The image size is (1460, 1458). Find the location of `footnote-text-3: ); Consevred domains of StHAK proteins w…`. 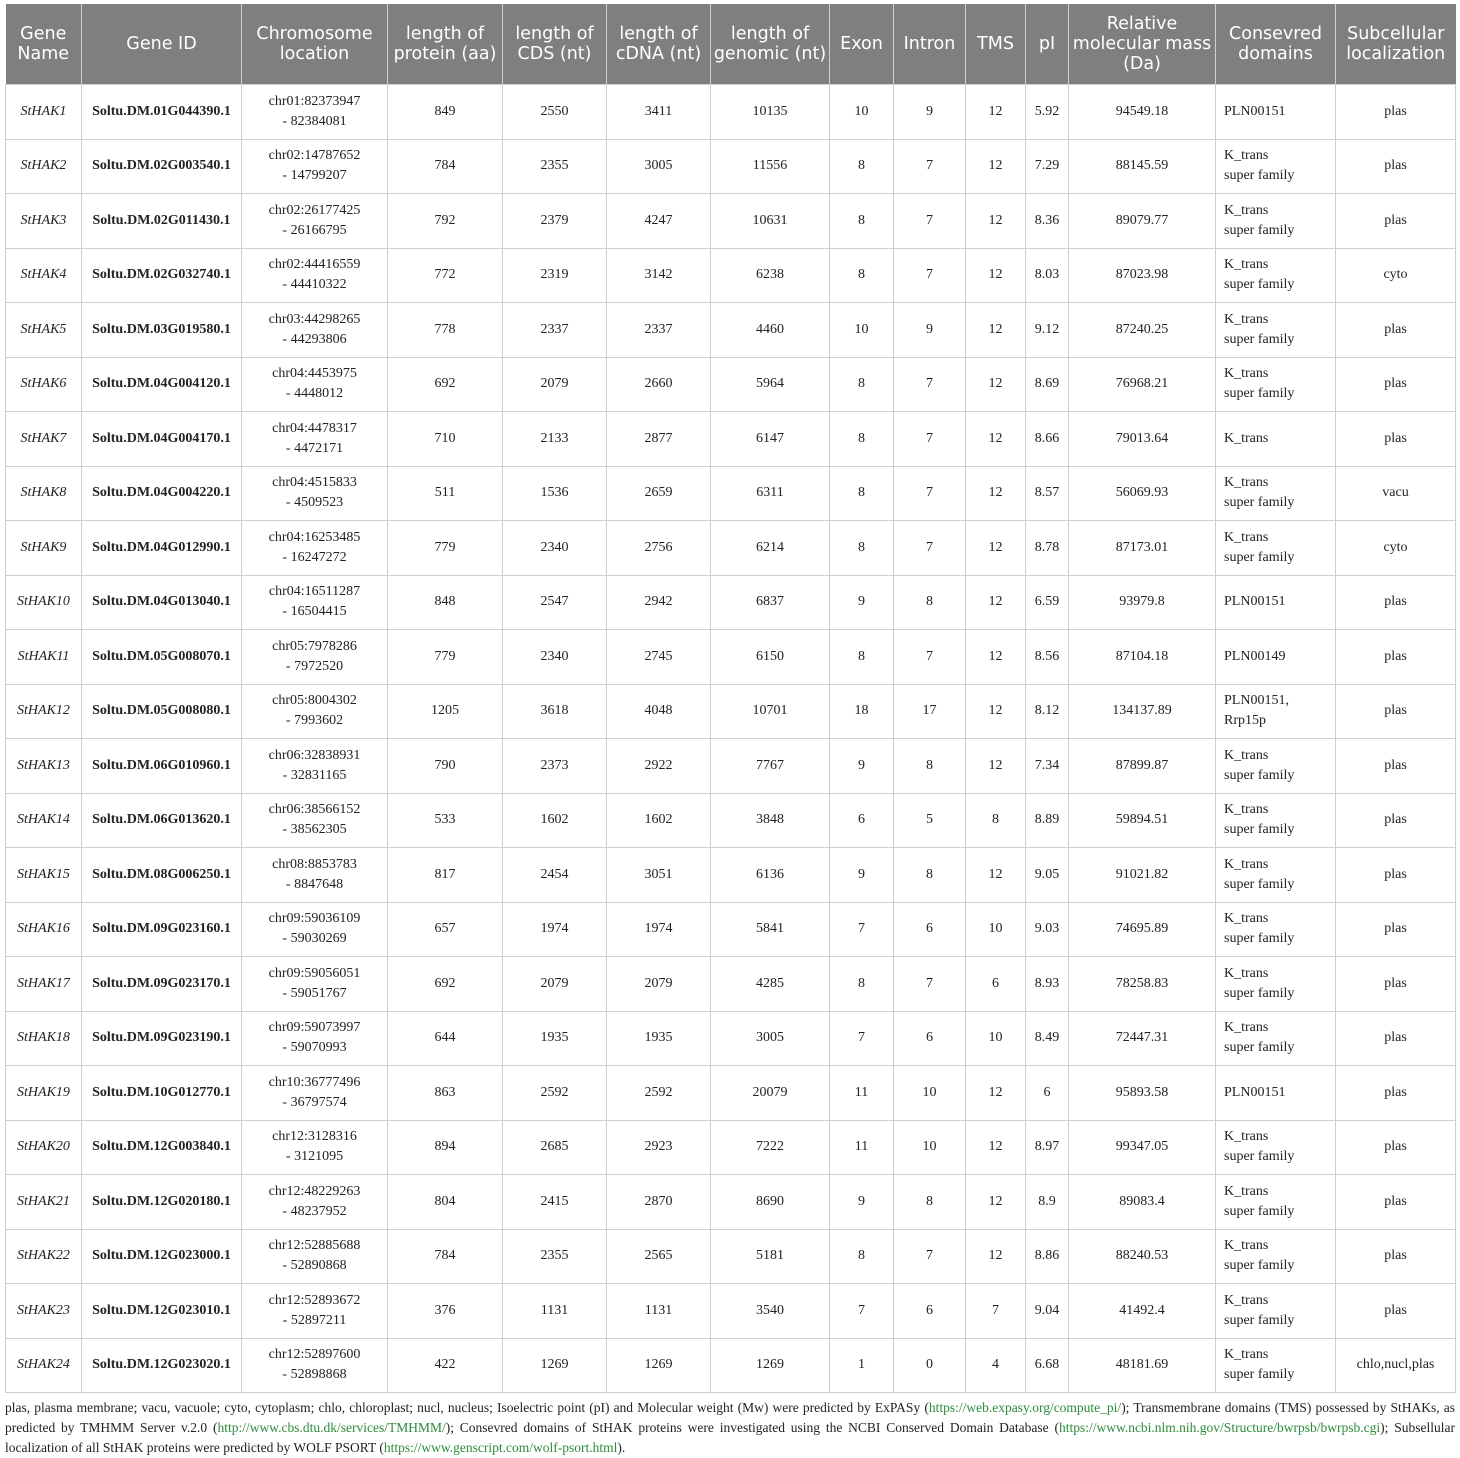

footnote-text-3: ); Consevred domains of StHAK proteins w… is located at coordinates (752, 1427).